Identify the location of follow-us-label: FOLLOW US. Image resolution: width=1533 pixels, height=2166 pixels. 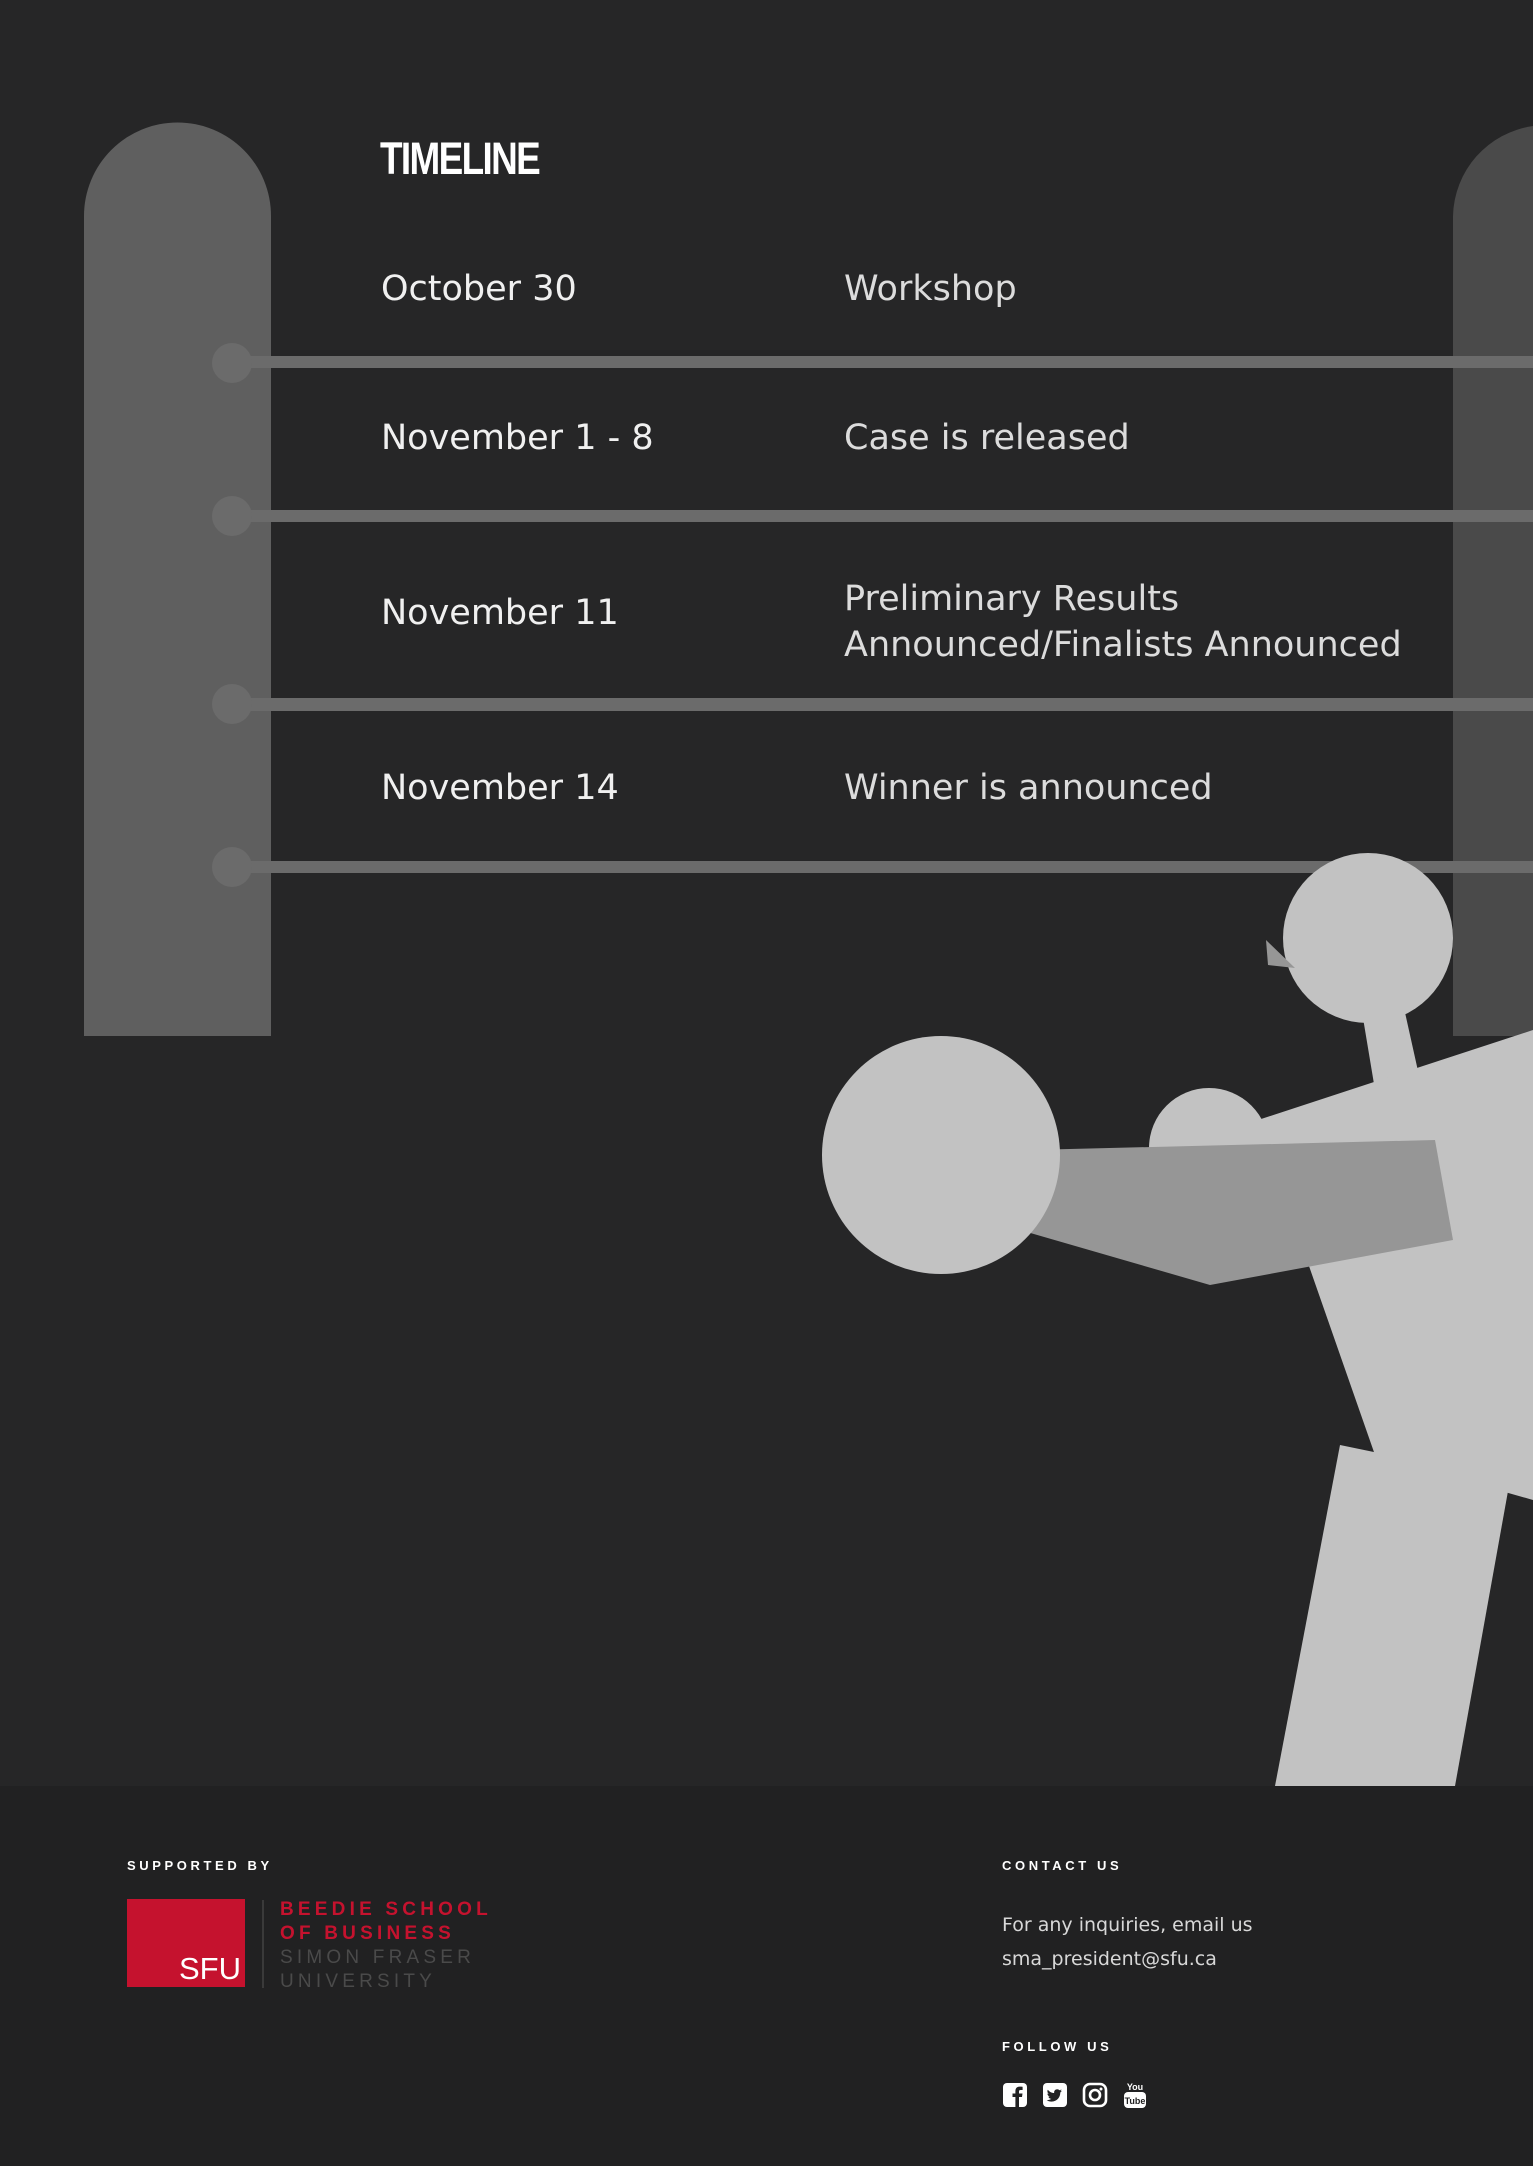
(1057, 2046).